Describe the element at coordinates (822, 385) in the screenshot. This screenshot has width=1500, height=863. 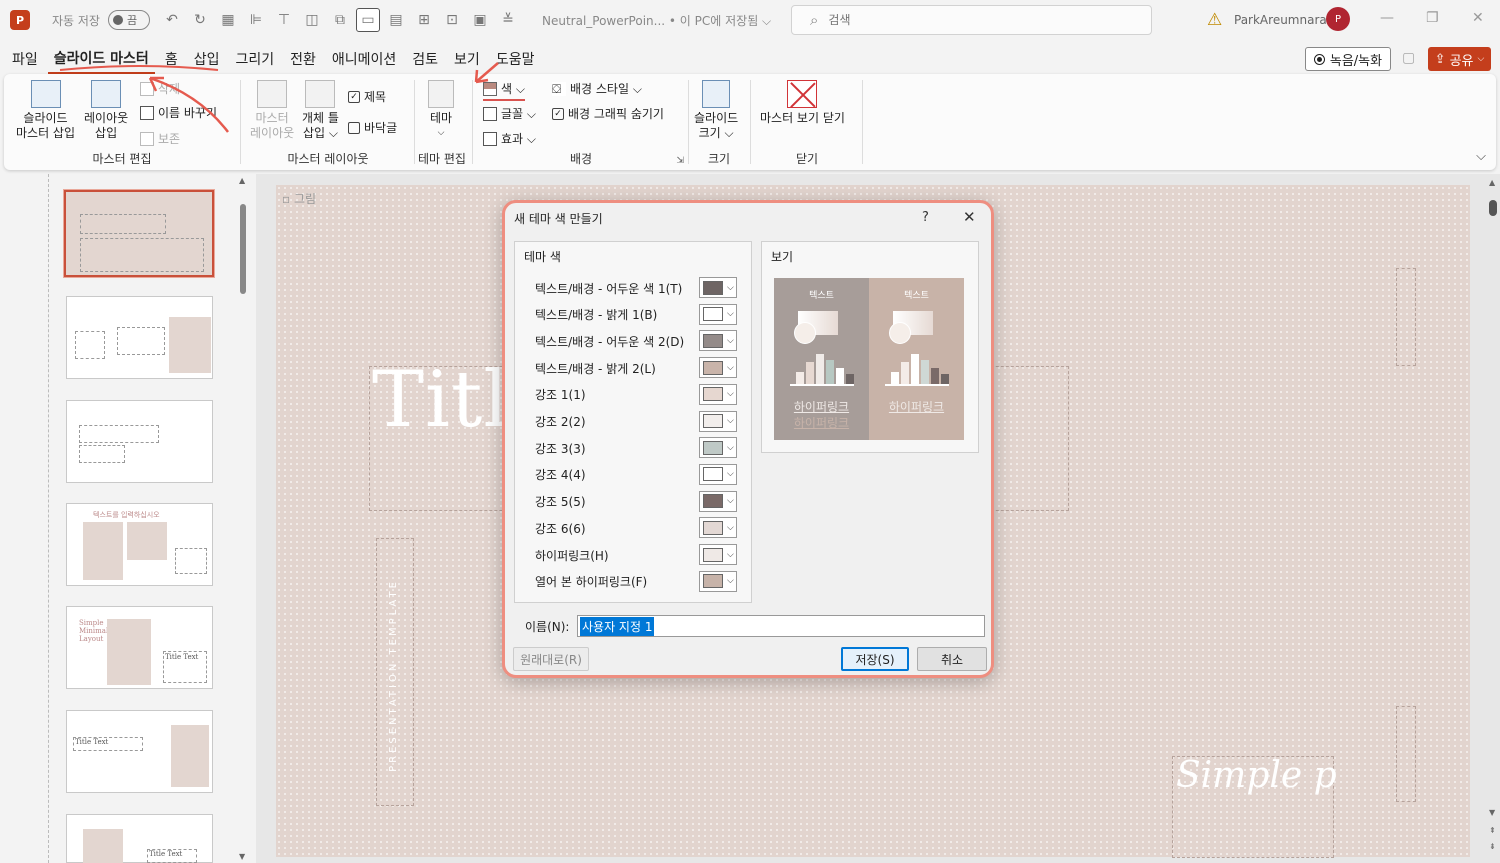
I see `preview-baseline` at that location.